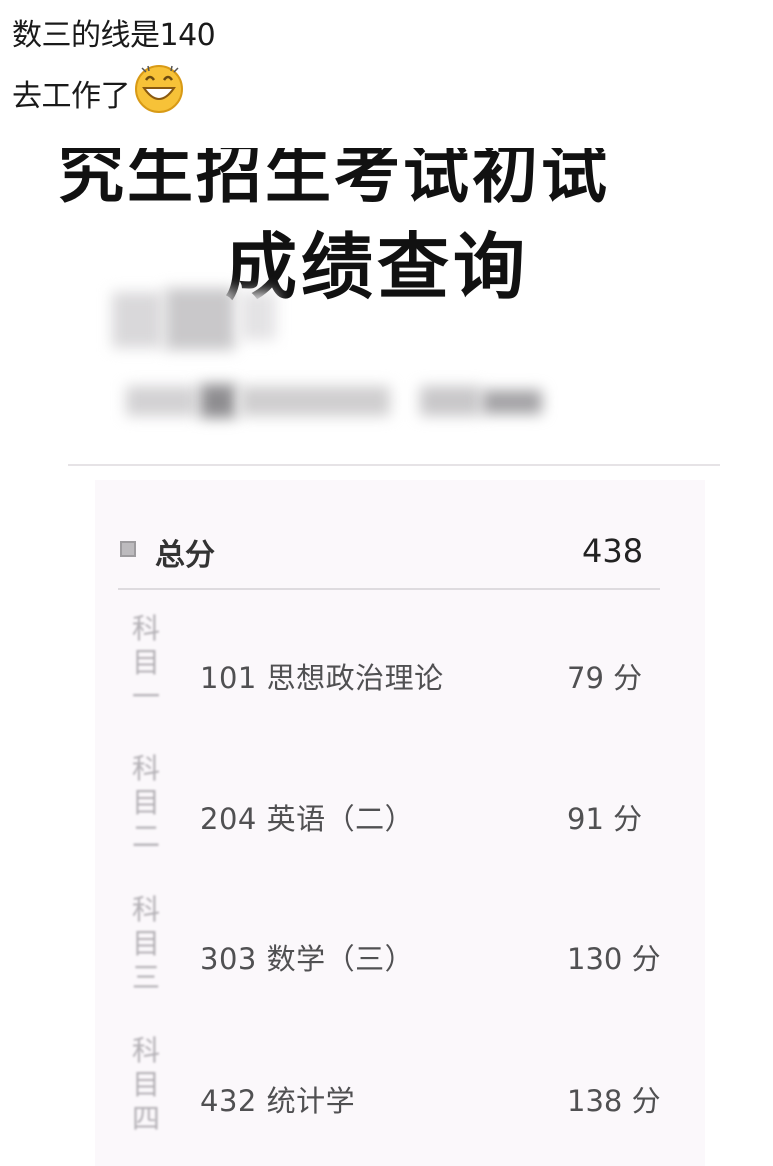 This screenshot has height=1166, width=773. Describe the element at coordinates (145, 1084) in the screenshot. I see `subject-side-label: 科目四` at that location.